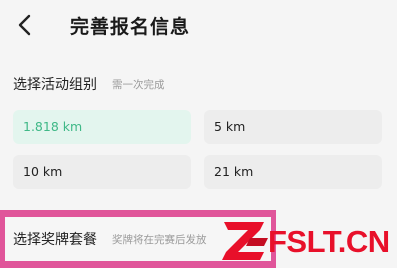  Describe the element at coordinates (25, 25) in the screenshot. I see `back-arrow-icon` at that location.